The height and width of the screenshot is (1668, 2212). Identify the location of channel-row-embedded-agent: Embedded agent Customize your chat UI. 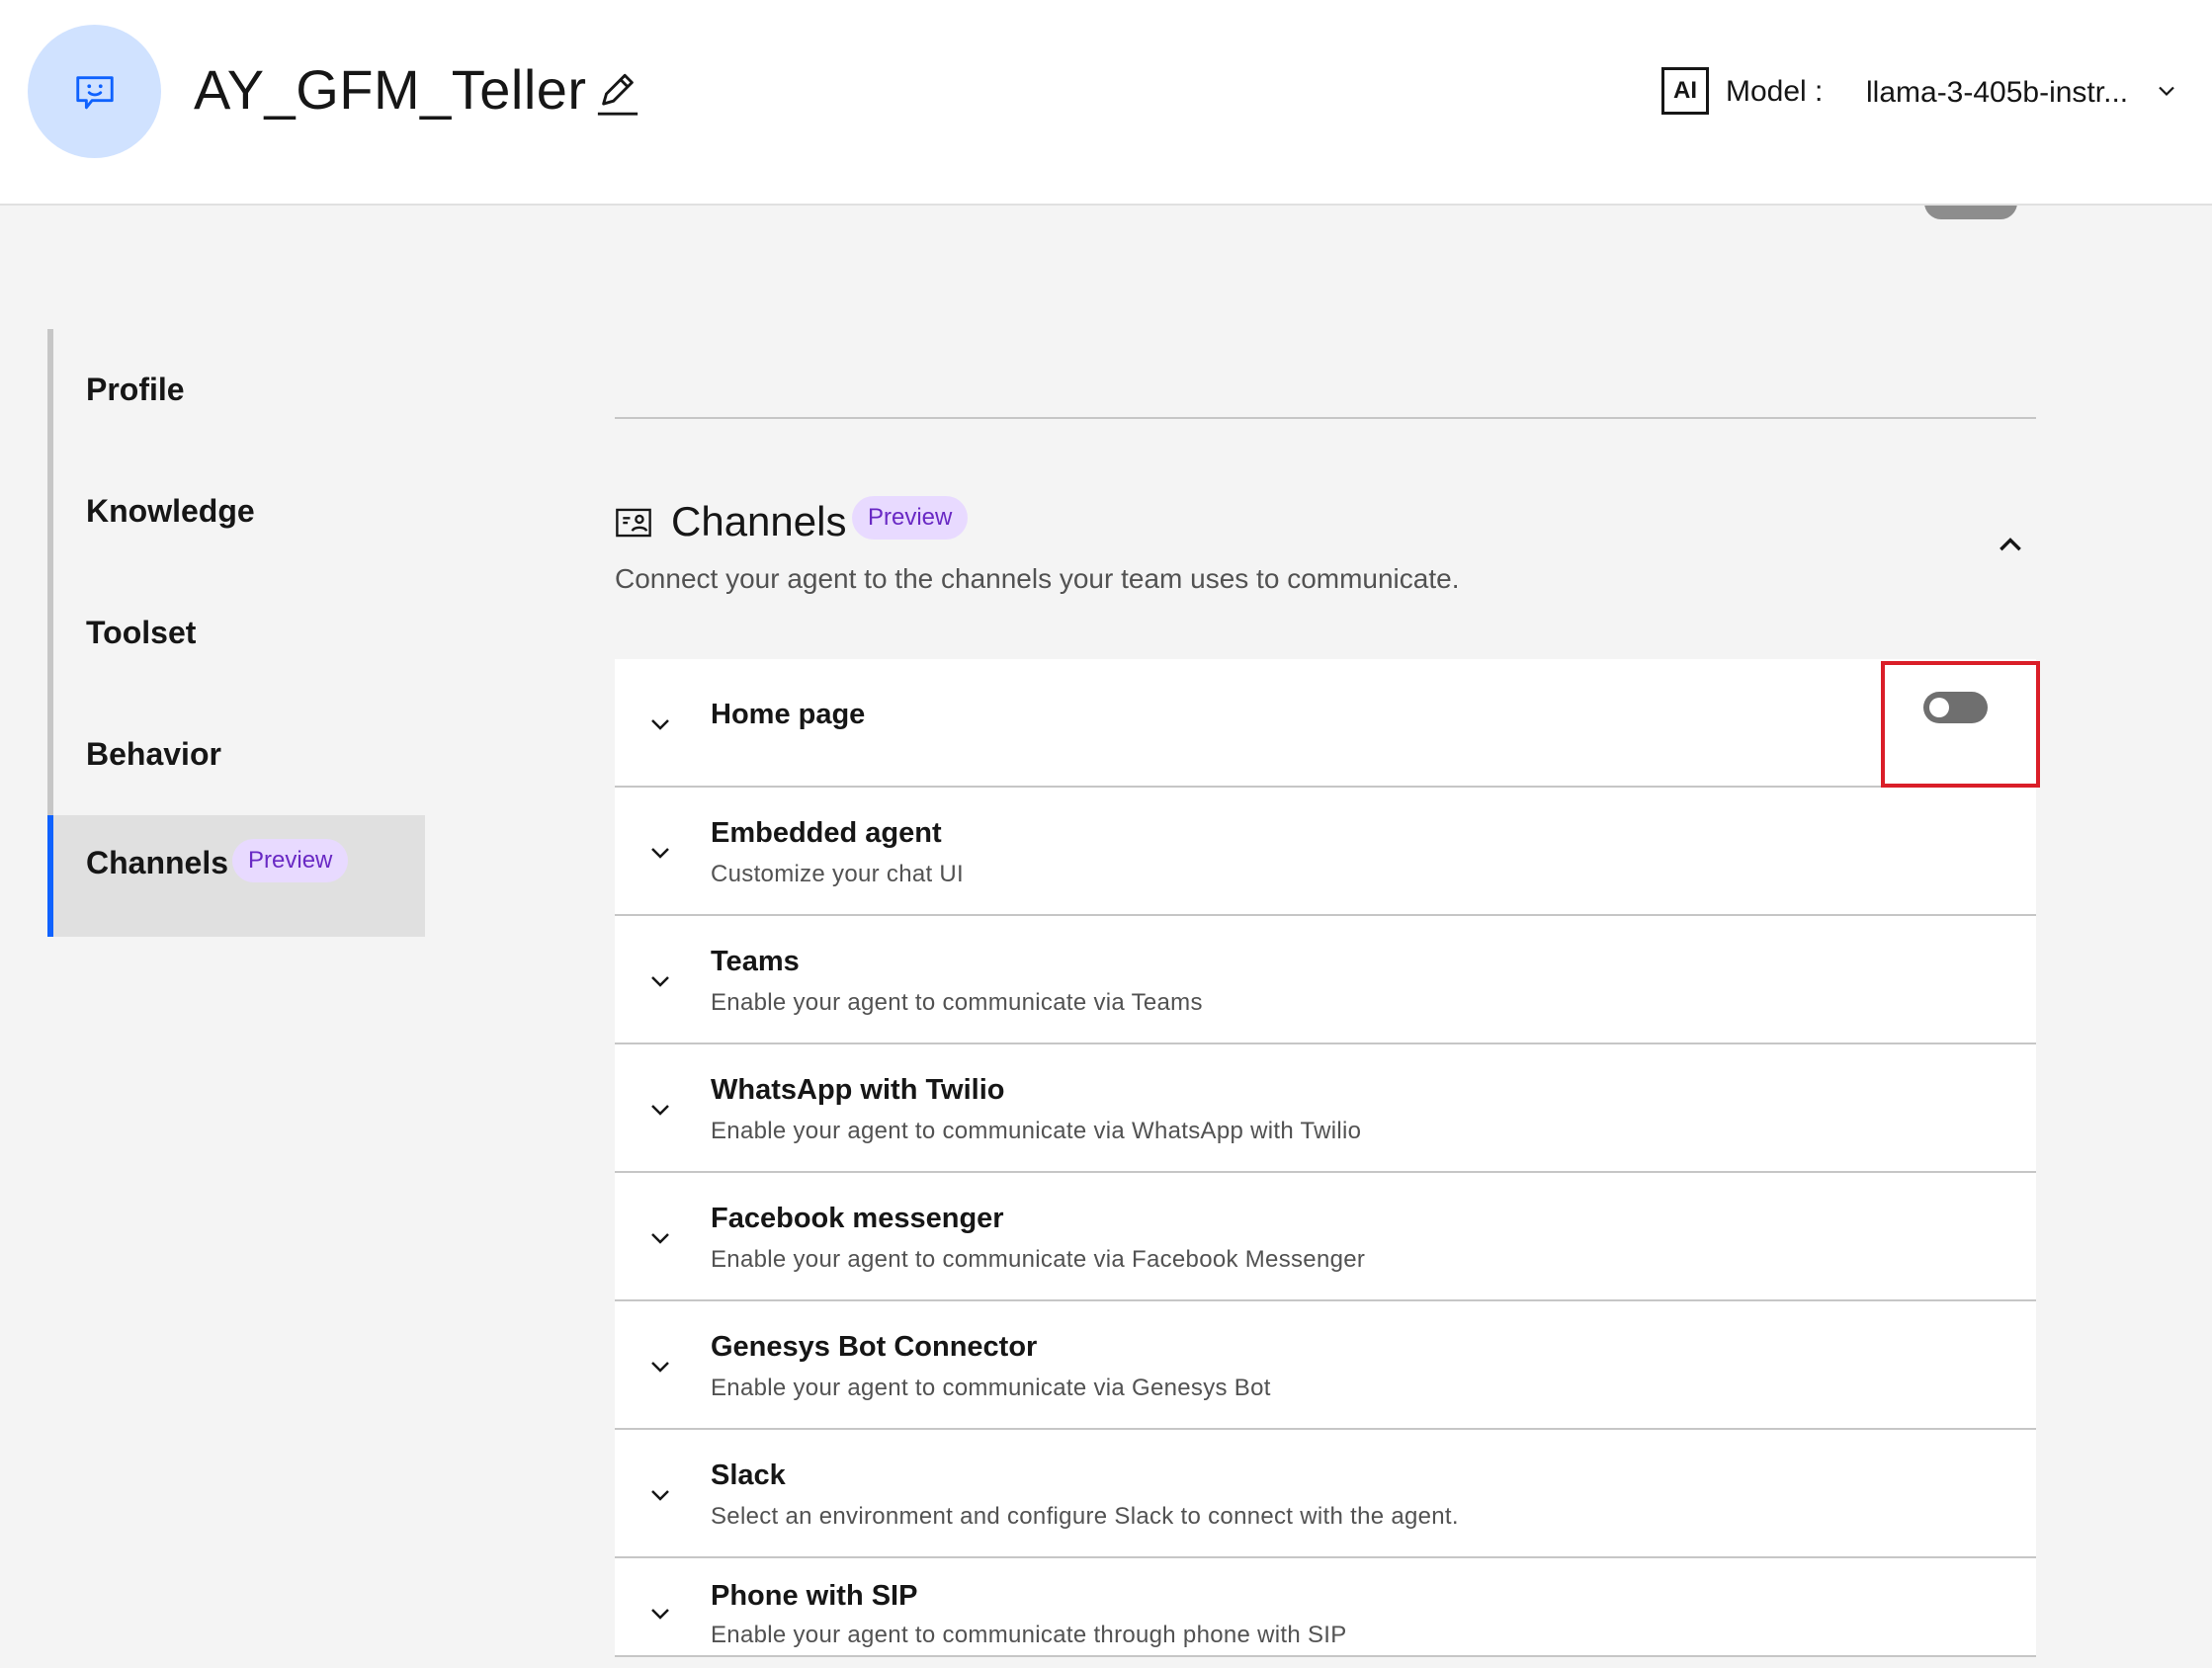
(1325, 852).